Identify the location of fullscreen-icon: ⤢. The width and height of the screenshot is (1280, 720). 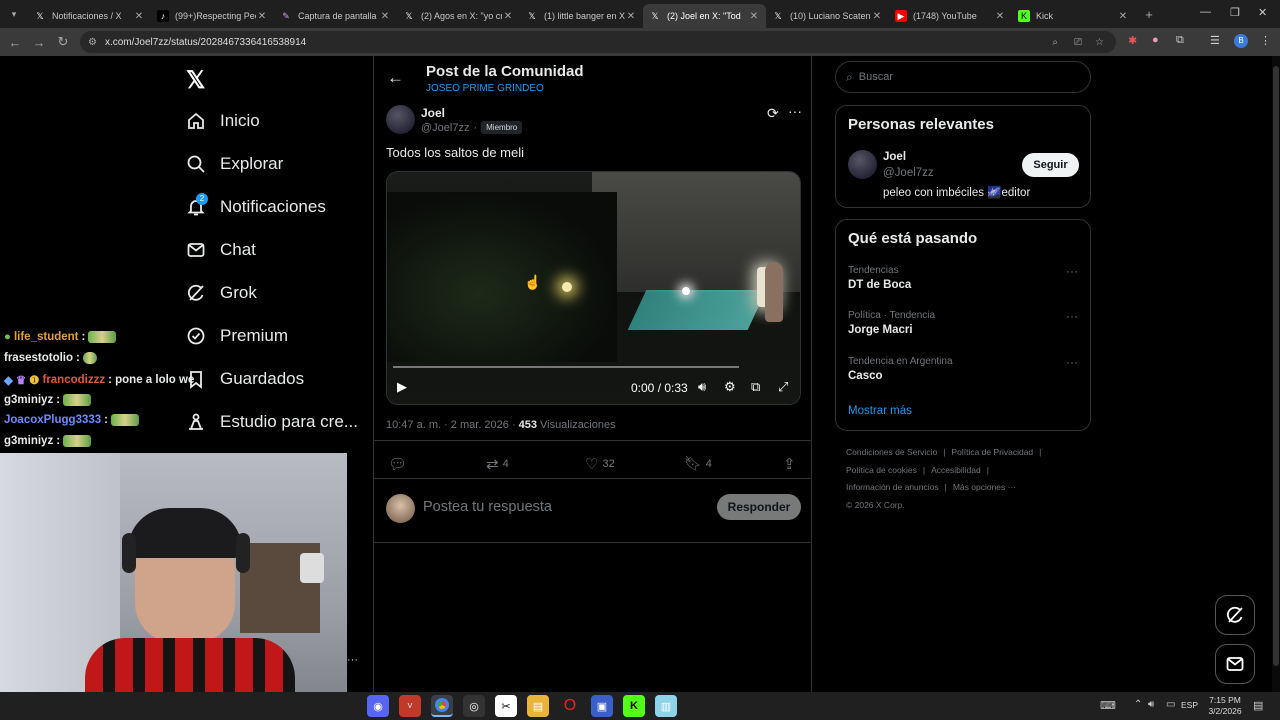
(783, 387).